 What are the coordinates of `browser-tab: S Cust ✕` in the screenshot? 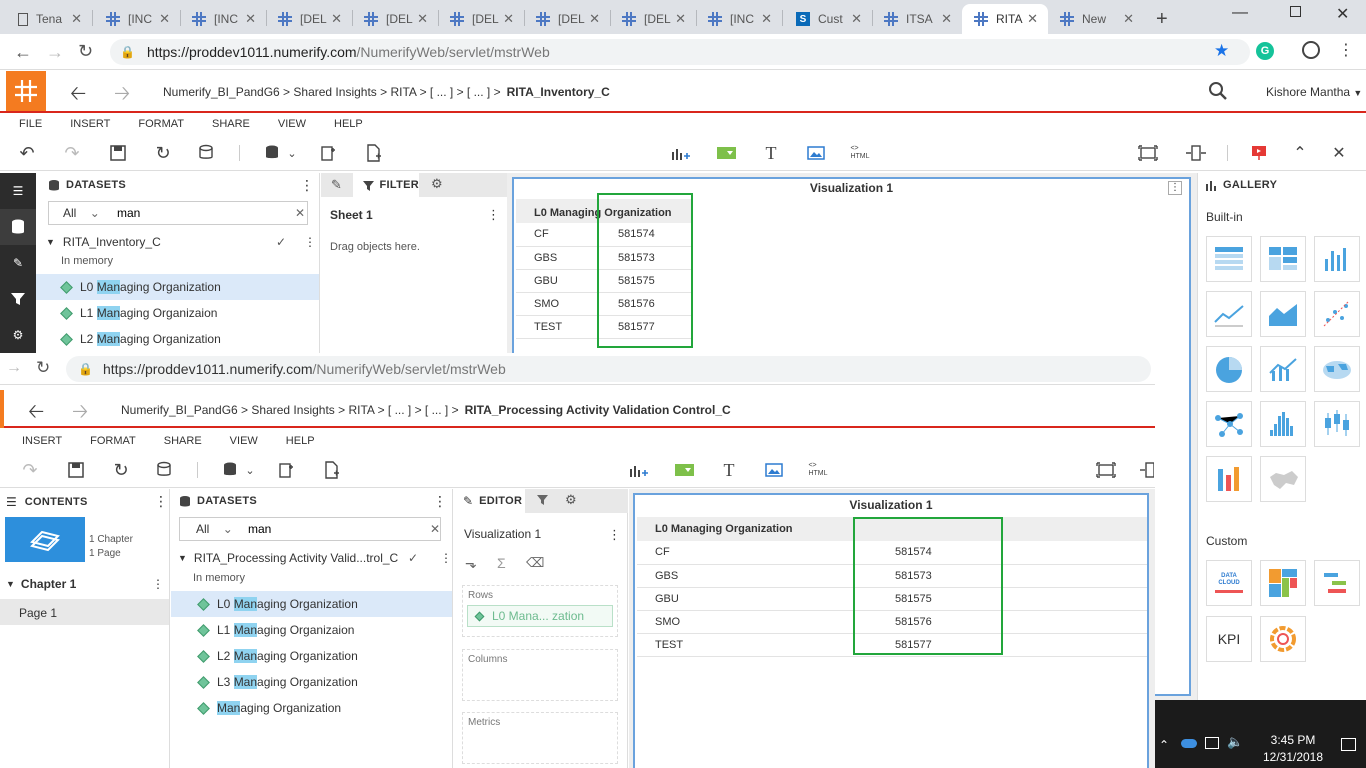 It's located at (828, 19).